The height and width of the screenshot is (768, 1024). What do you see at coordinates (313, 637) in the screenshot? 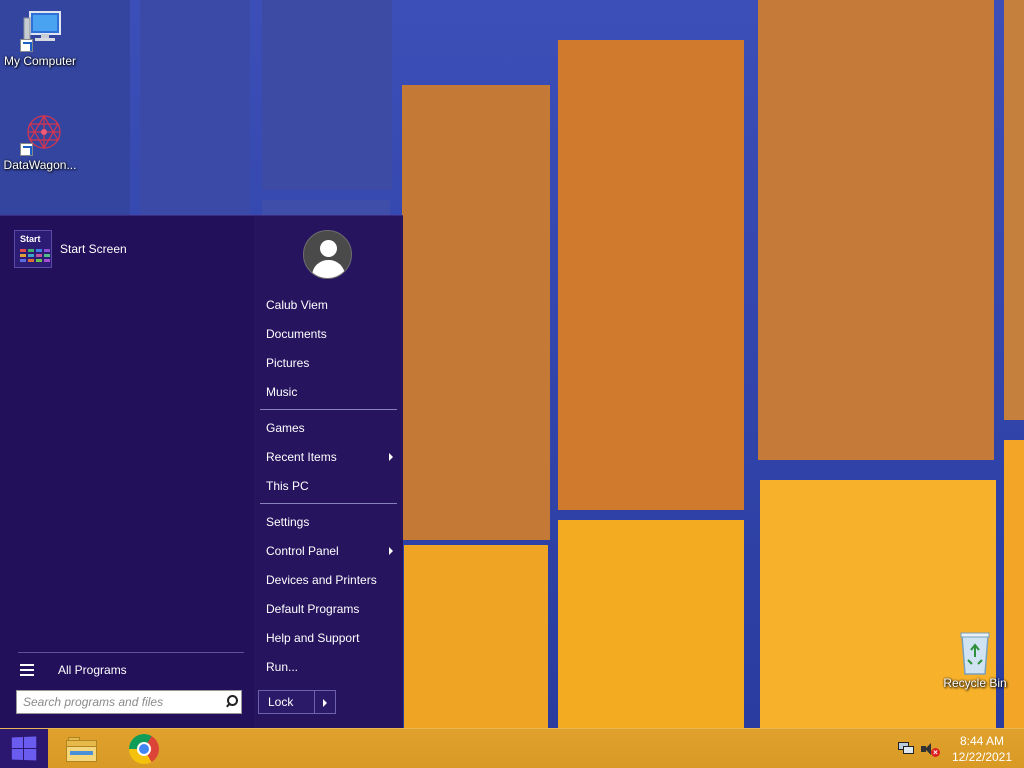
I see `menu-item-label: Help and Support` at bounding box center [313, 637].